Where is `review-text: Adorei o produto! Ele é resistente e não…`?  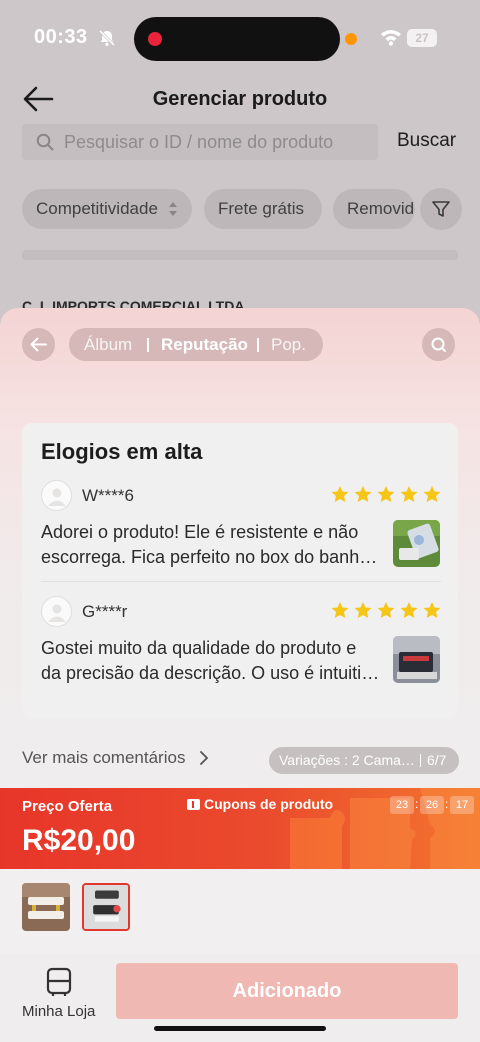 review-text: Adorei o produto! Ele é resistente e não… is located at coordinates (211, 545).